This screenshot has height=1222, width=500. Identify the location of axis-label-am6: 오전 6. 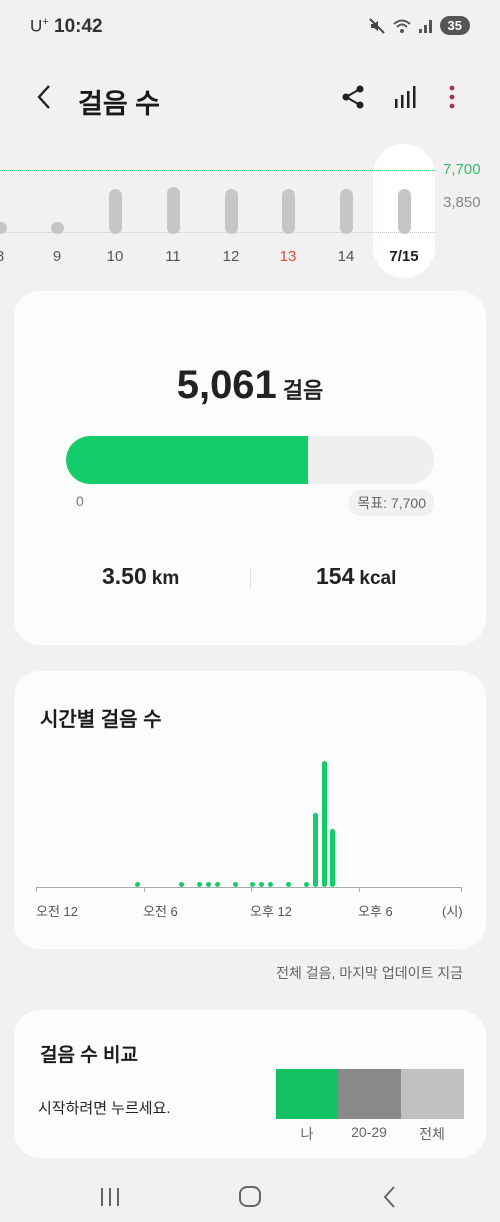
(160, 911).